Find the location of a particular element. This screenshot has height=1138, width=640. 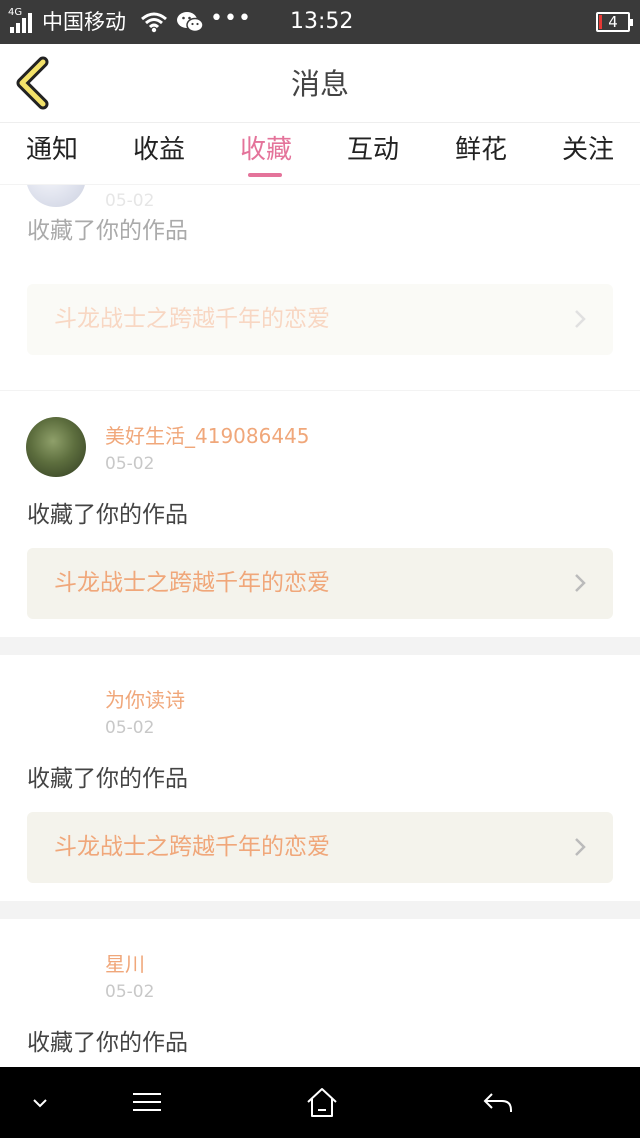

tab-flowers: 鲜花 is located at coordinates (481, 150).